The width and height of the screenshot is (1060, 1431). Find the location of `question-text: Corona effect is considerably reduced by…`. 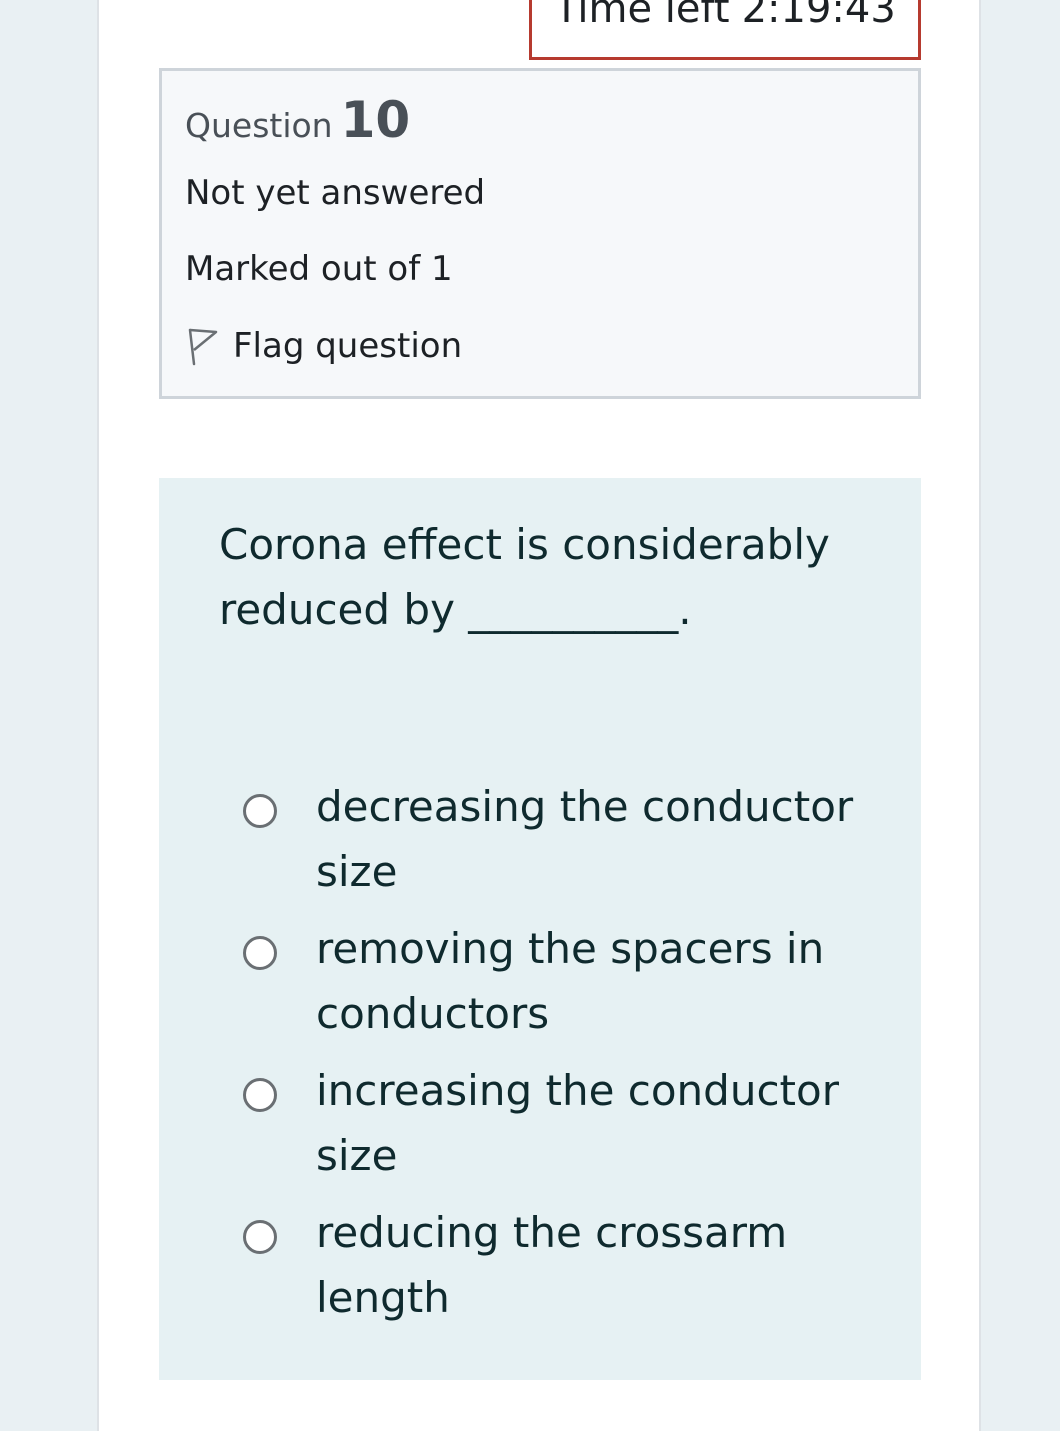

question-text: Corona effect is considerably reduced by… is located at coordinates (524, 577).